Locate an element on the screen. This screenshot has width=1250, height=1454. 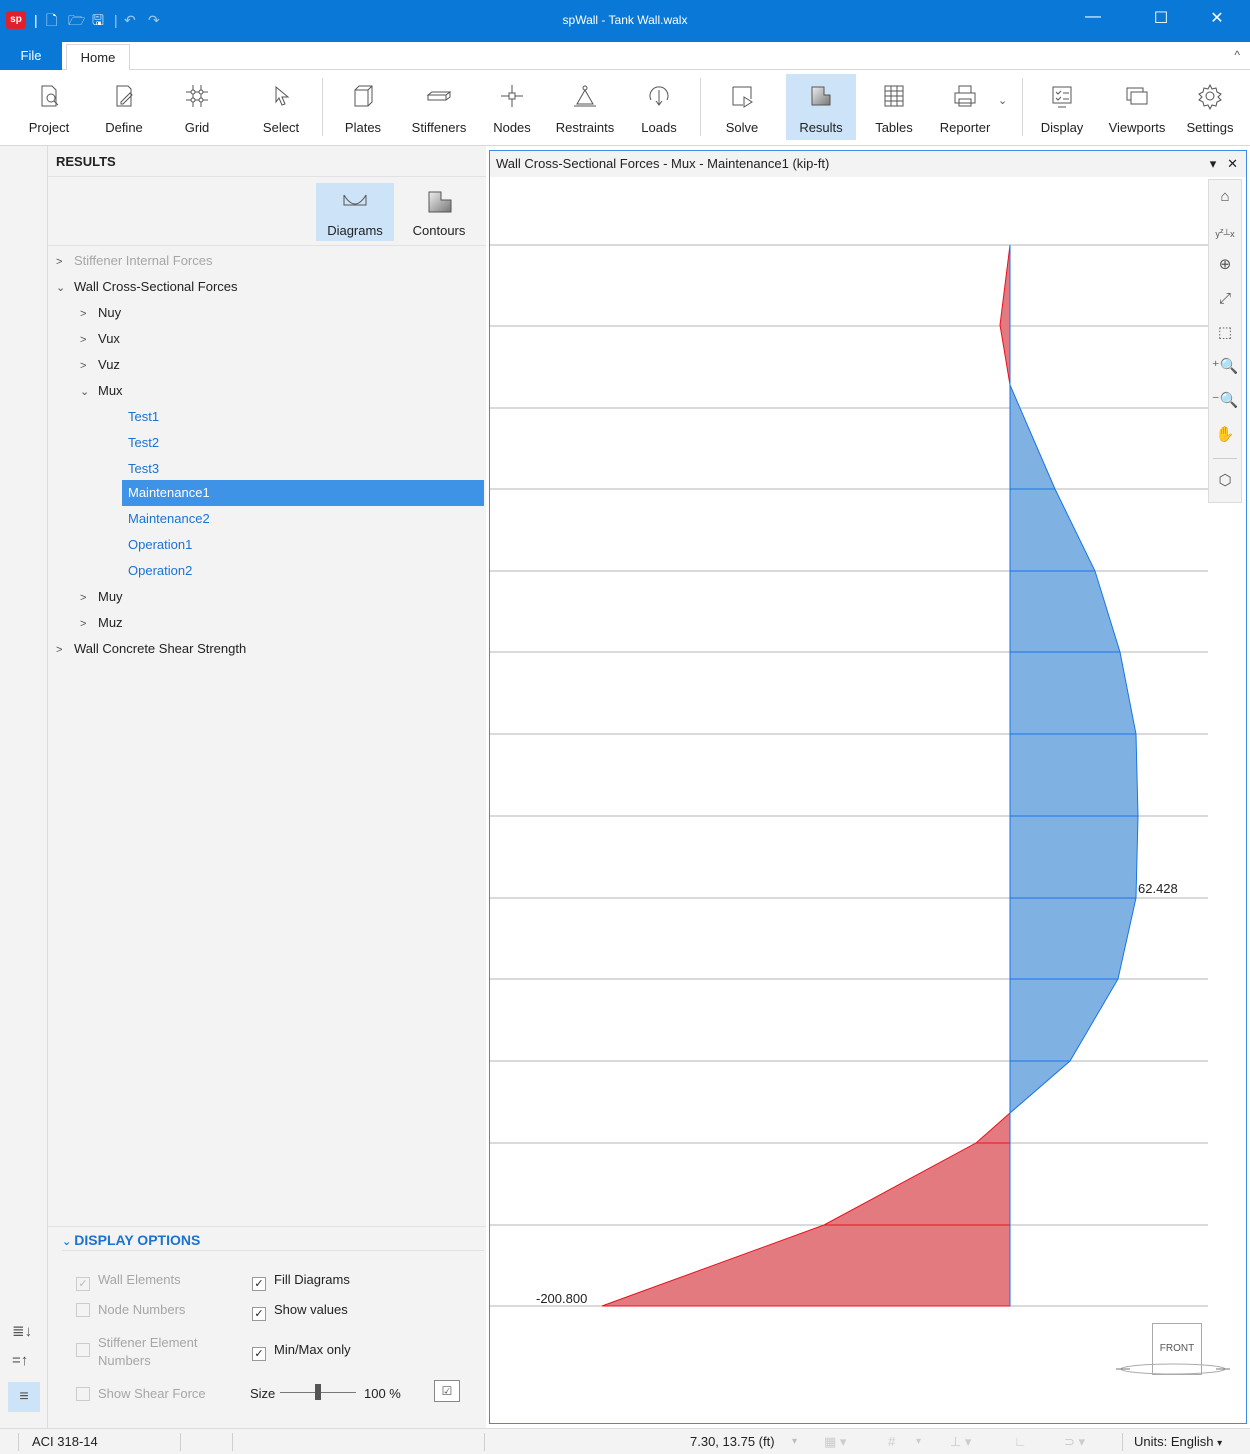
zoom-out-icon: ⁻🔍 is located at coordinates (1225, 401).